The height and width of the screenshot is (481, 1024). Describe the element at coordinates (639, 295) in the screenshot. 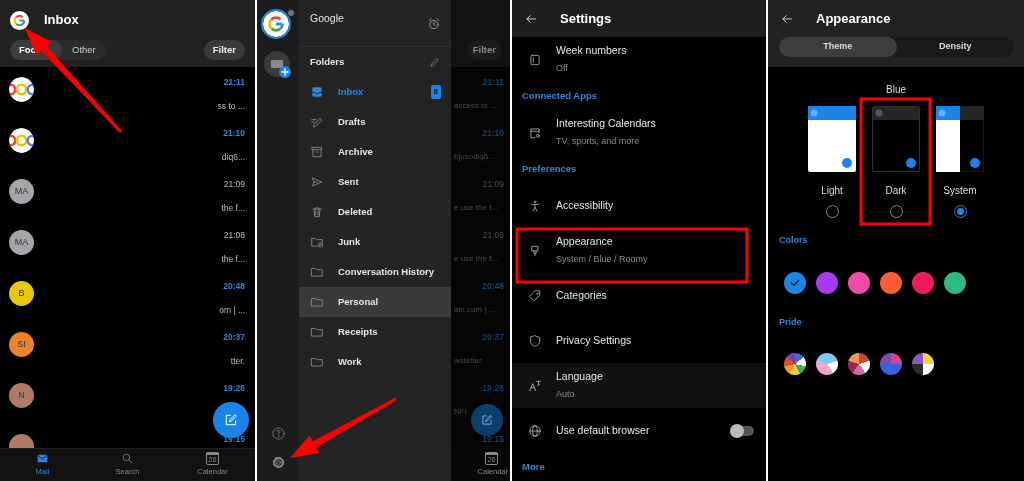

I see `settings-item: Categories` at that location.